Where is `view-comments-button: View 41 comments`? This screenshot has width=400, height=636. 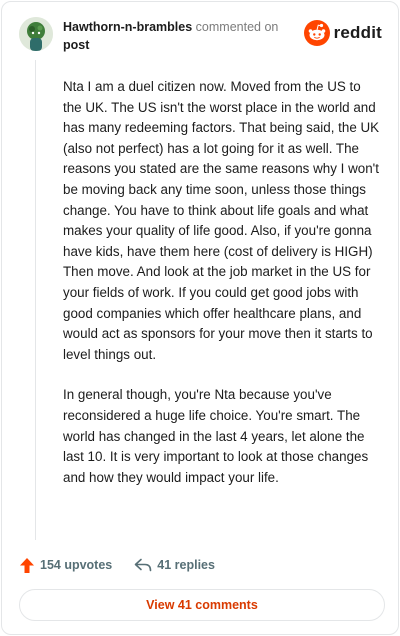
view-comments-button: View 41 comments is located at coordinates (202, 605).